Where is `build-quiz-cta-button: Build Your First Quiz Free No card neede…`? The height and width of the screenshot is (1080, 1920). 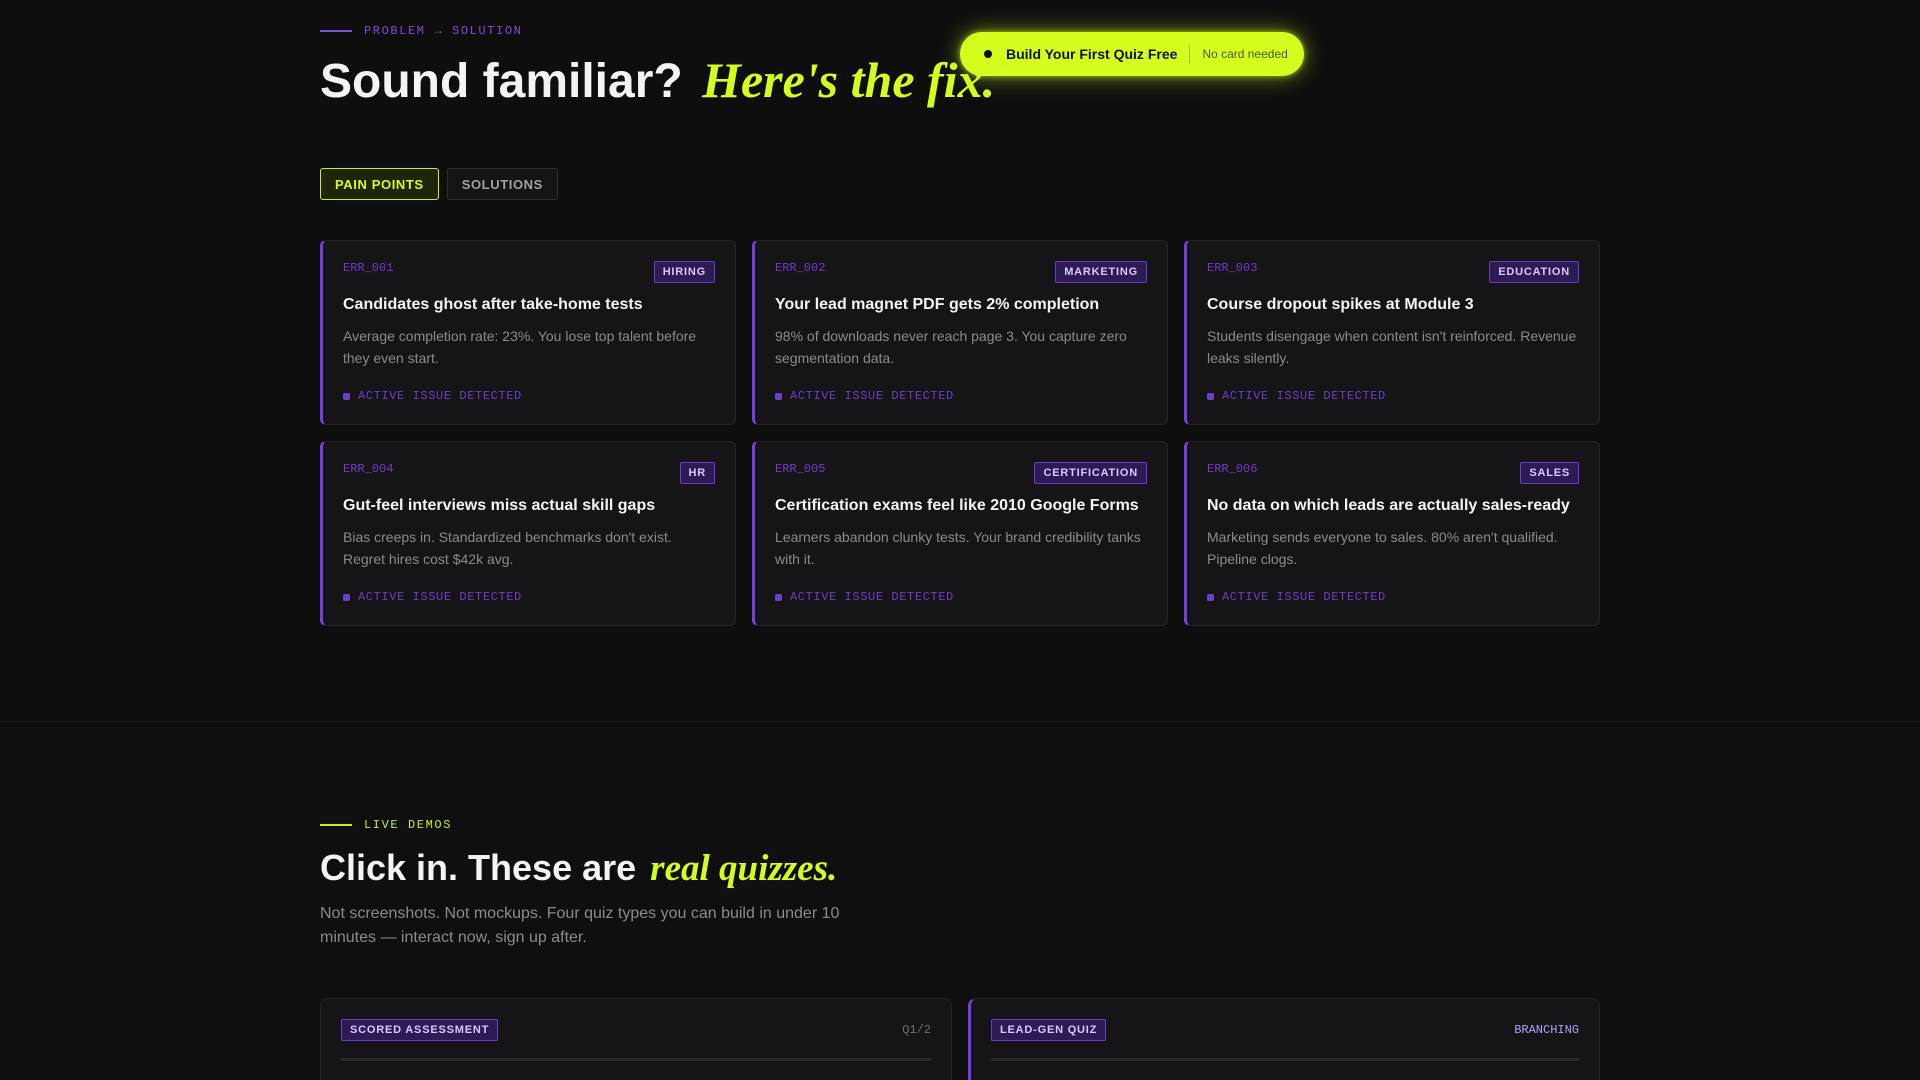 build-quiz-cta-button: Build Your First Quiz Free No card neede… is located at coordinates (1132, 54).